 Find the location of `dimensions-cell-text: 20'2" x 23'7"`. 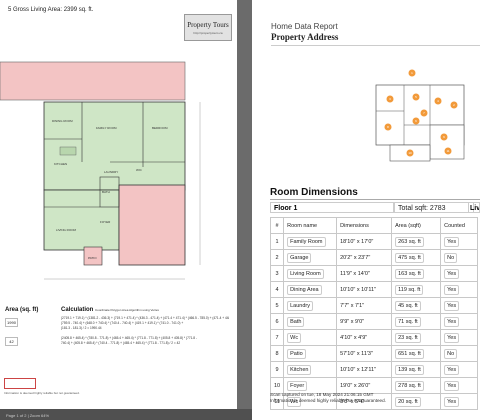

dimensions-cell-text: 20'2" x 23'7" is located at coordinates (355, 257).